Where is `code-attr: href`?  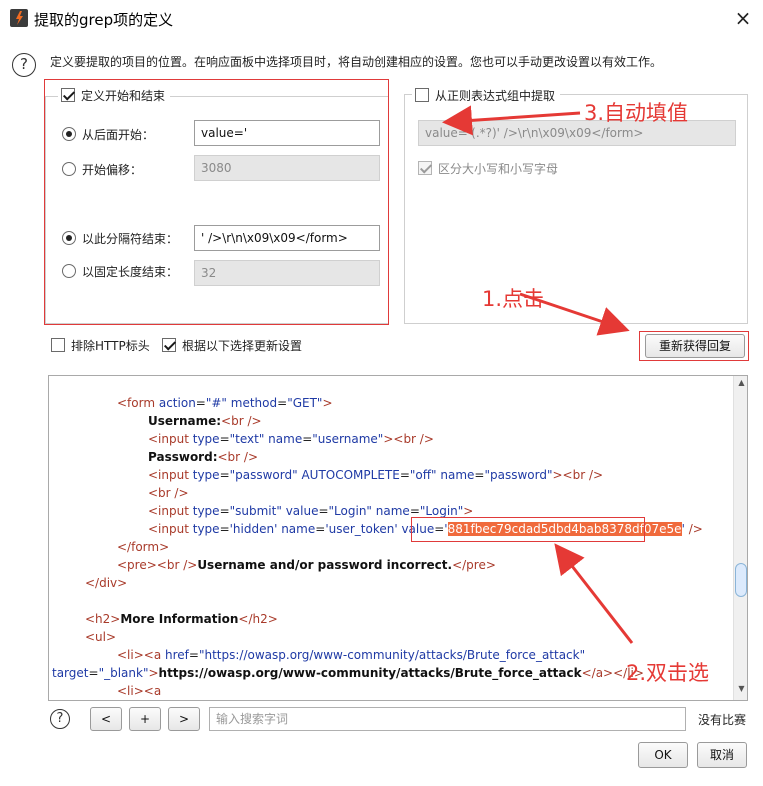
code-attr: href is located at coordinates (177, 655).